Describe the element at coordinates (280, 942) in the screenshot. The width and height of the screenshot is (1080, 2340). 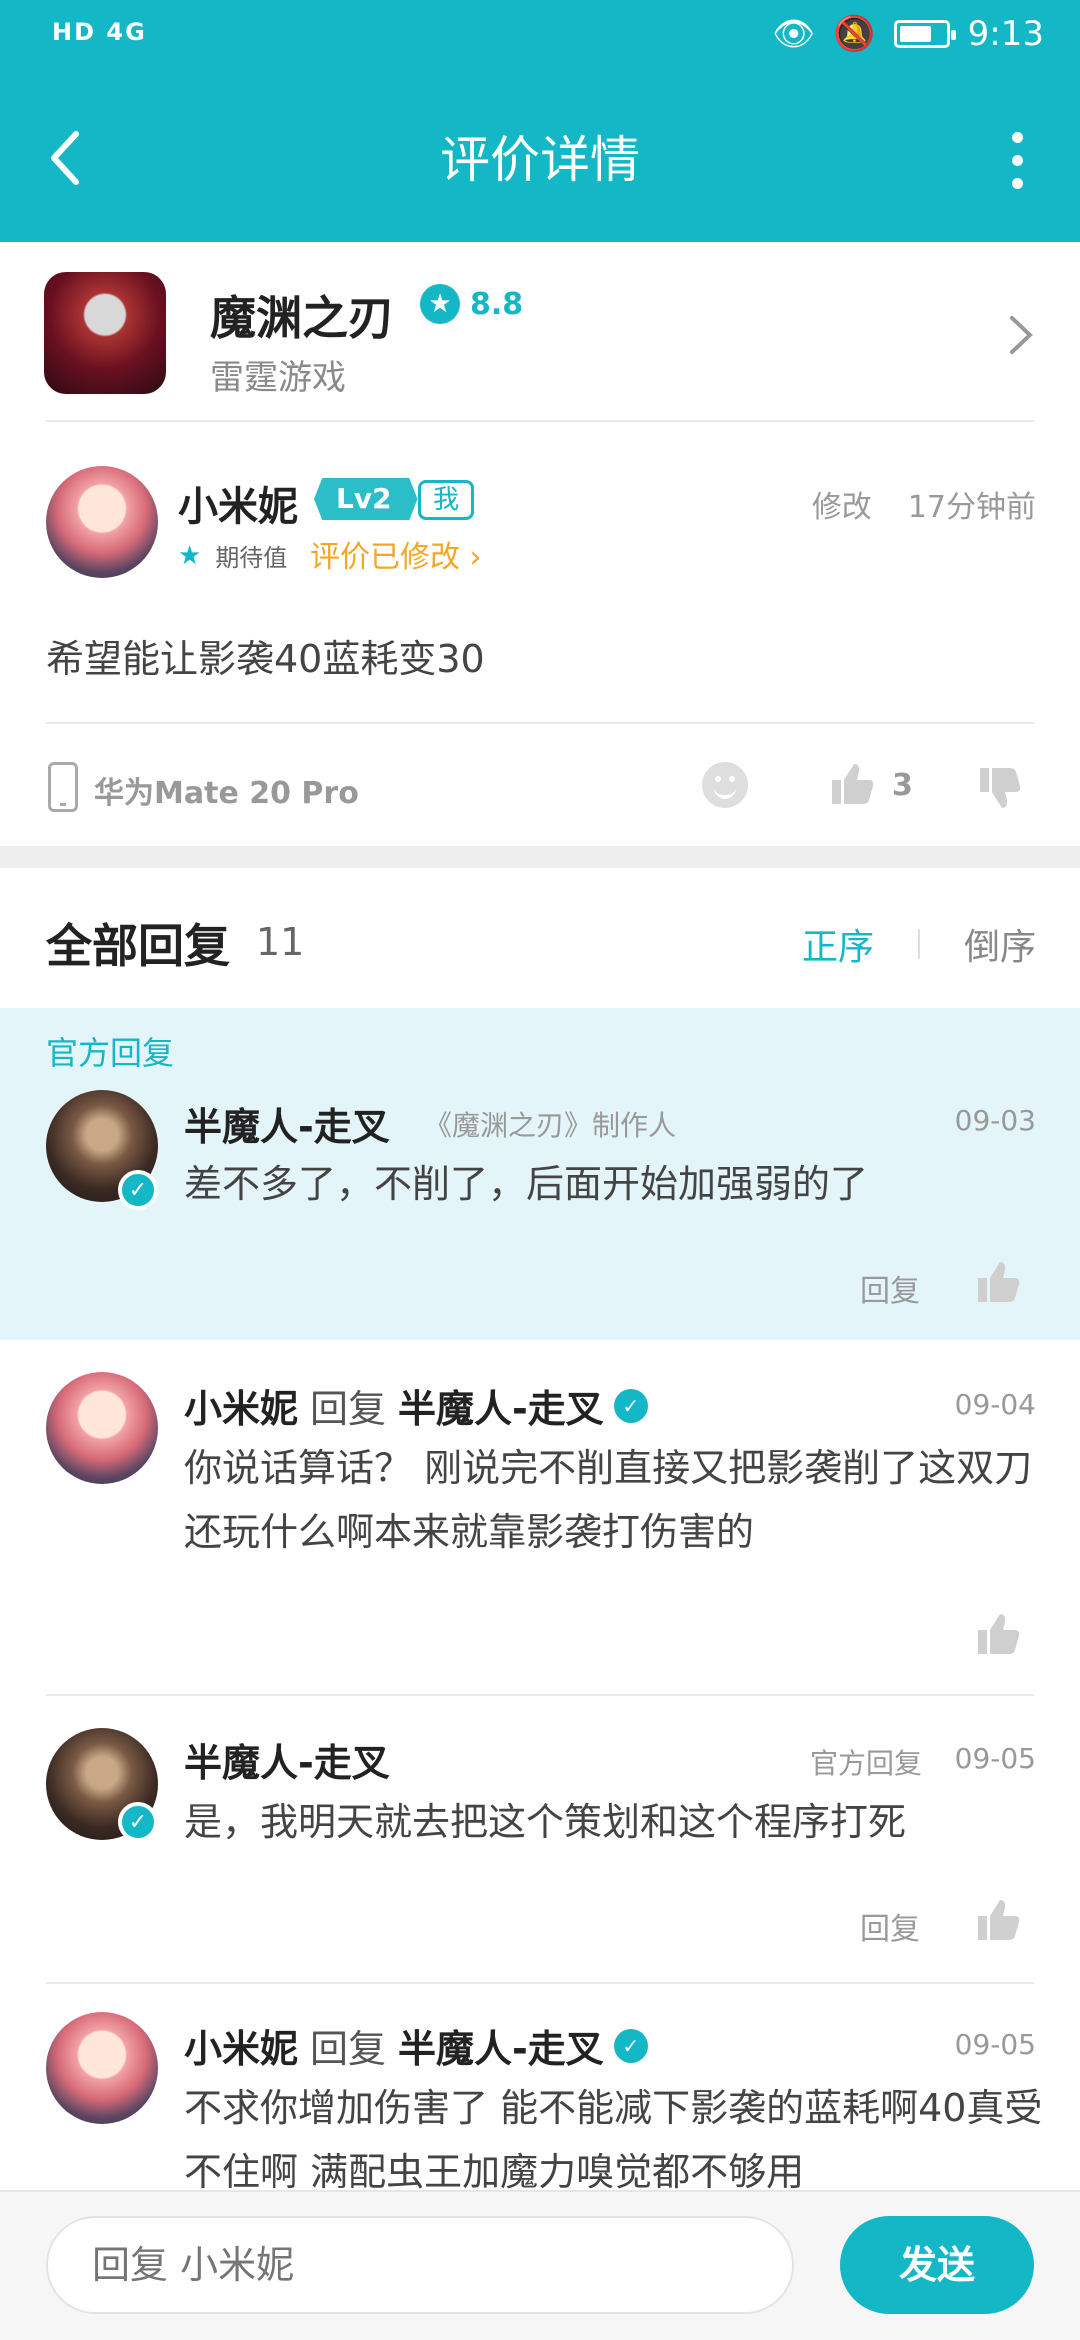
I see `replies-count: 11` at that location.